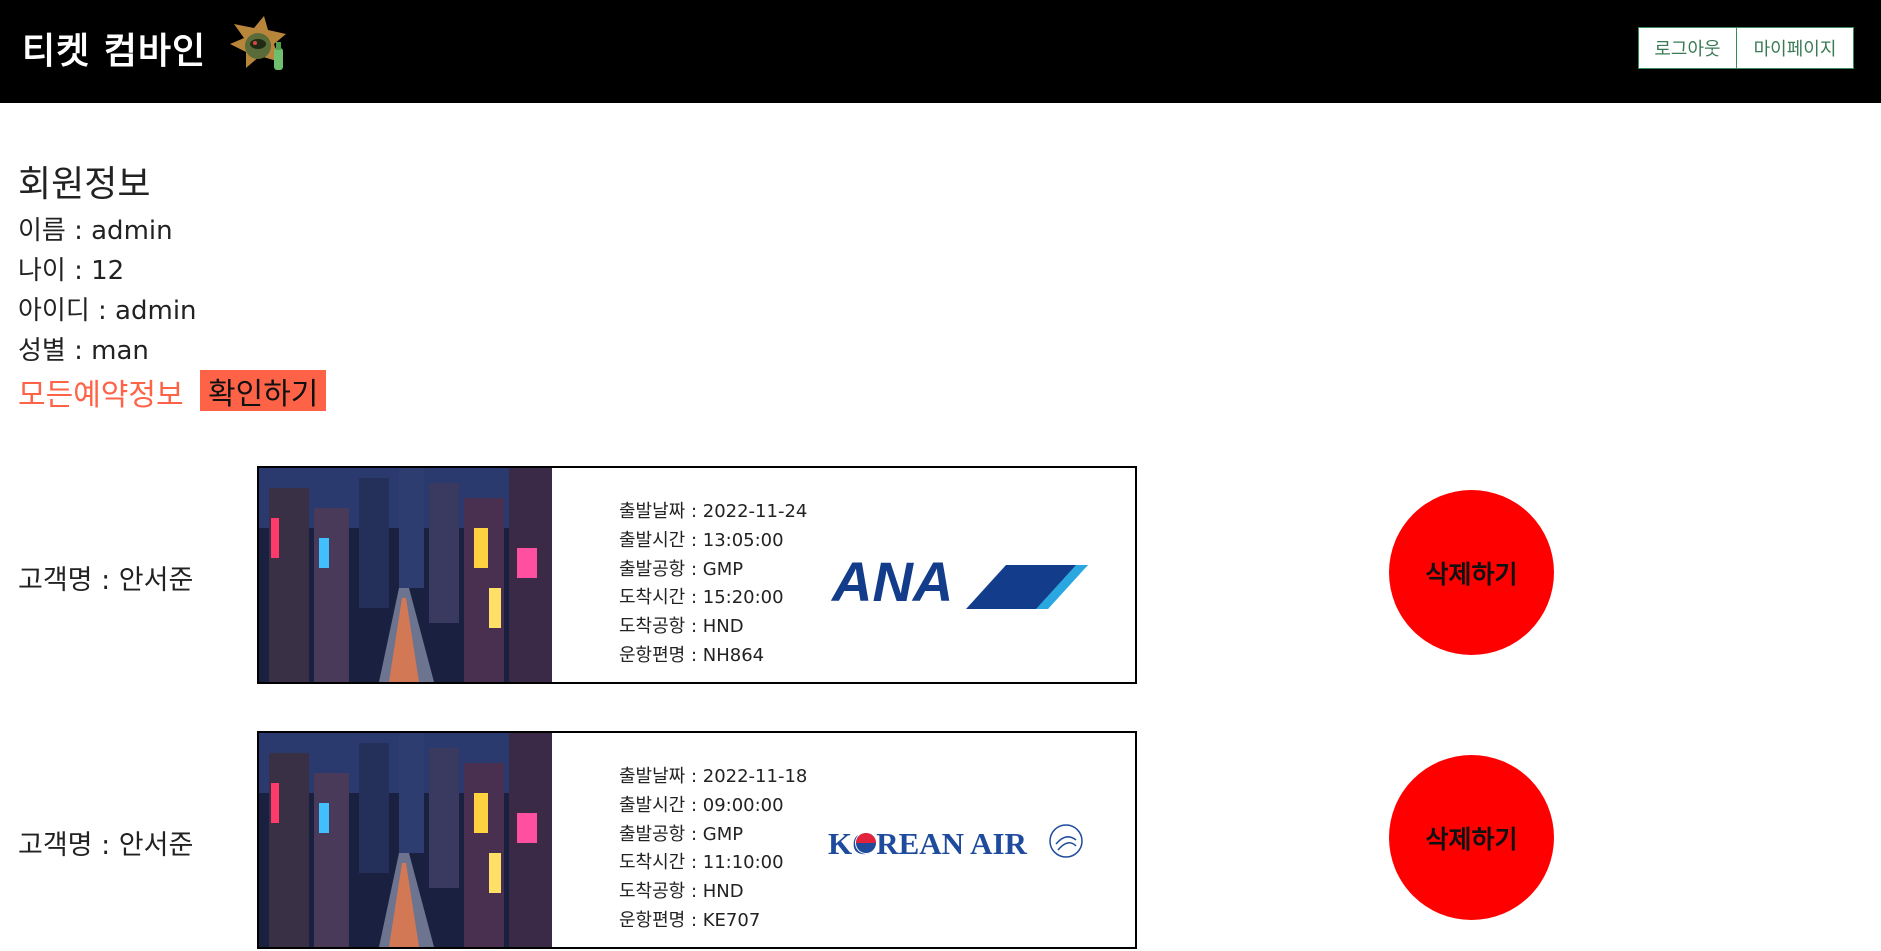  What do you see at coordinates (701, 540) in the screenshot?
I see `departure-time: 출발시간 : 13:05:00` at bounding box center [701, 540].